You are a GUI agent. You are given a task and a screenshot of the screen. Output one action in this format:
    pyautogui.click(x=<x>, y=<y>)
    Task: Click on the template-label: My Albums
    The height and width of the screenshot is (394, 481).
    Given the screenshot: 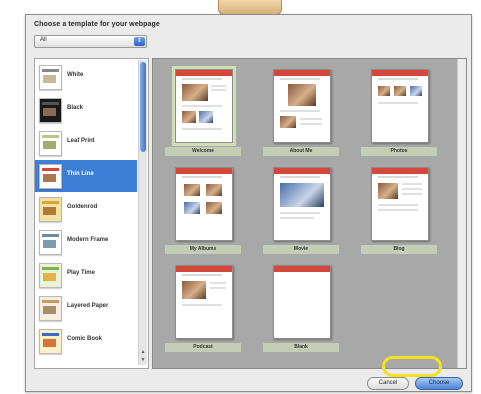 What is the action you would take?
    pyautogui.click(x=203, y=249)
    